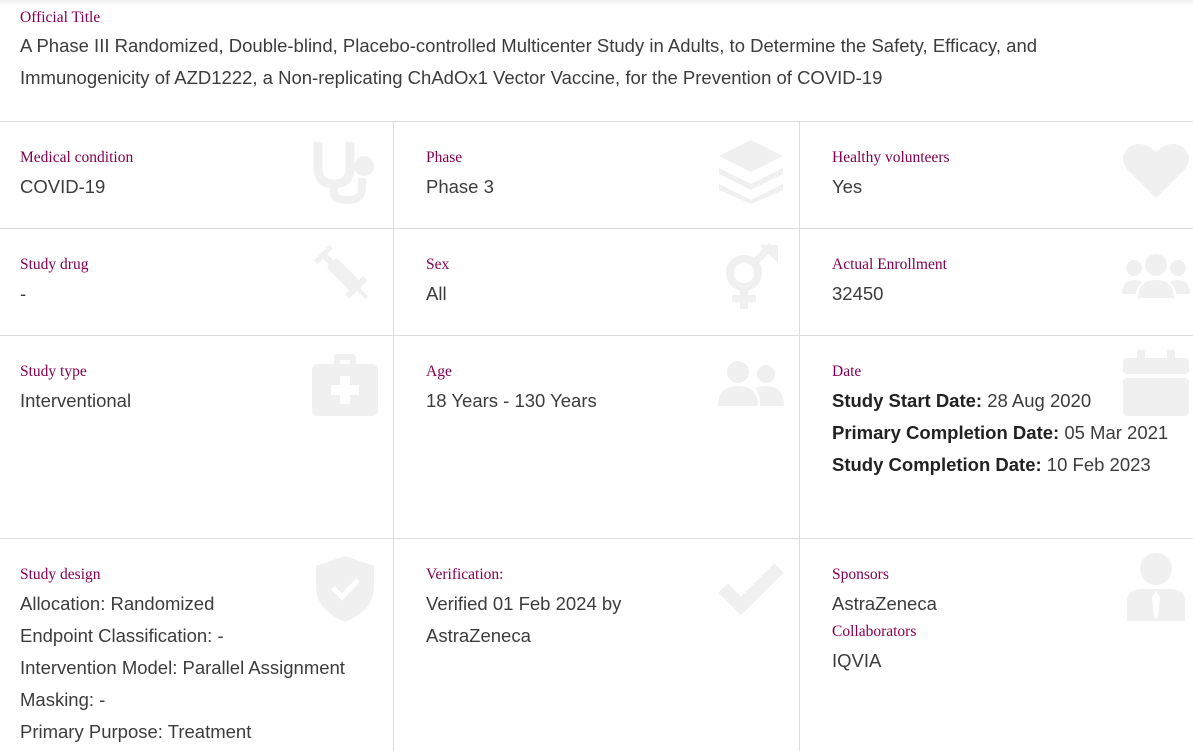 The image size is (1193, 751). What do you see at coordinates (946, 432) in the screenshot?
I see `primary-completion-date-label: Primary Completion Date:` at bounding box center [946, 432].